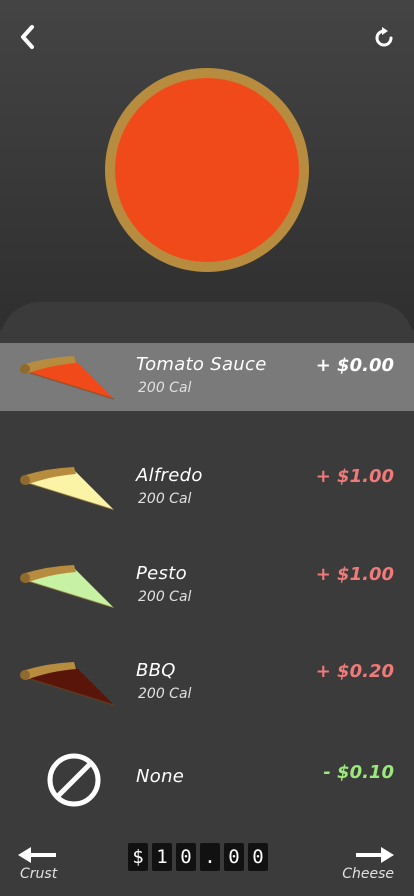  What do you see at coordinates (74, 780) in the screenshot?
I see `no-sauce-icon` at bounding box center [74, 780].